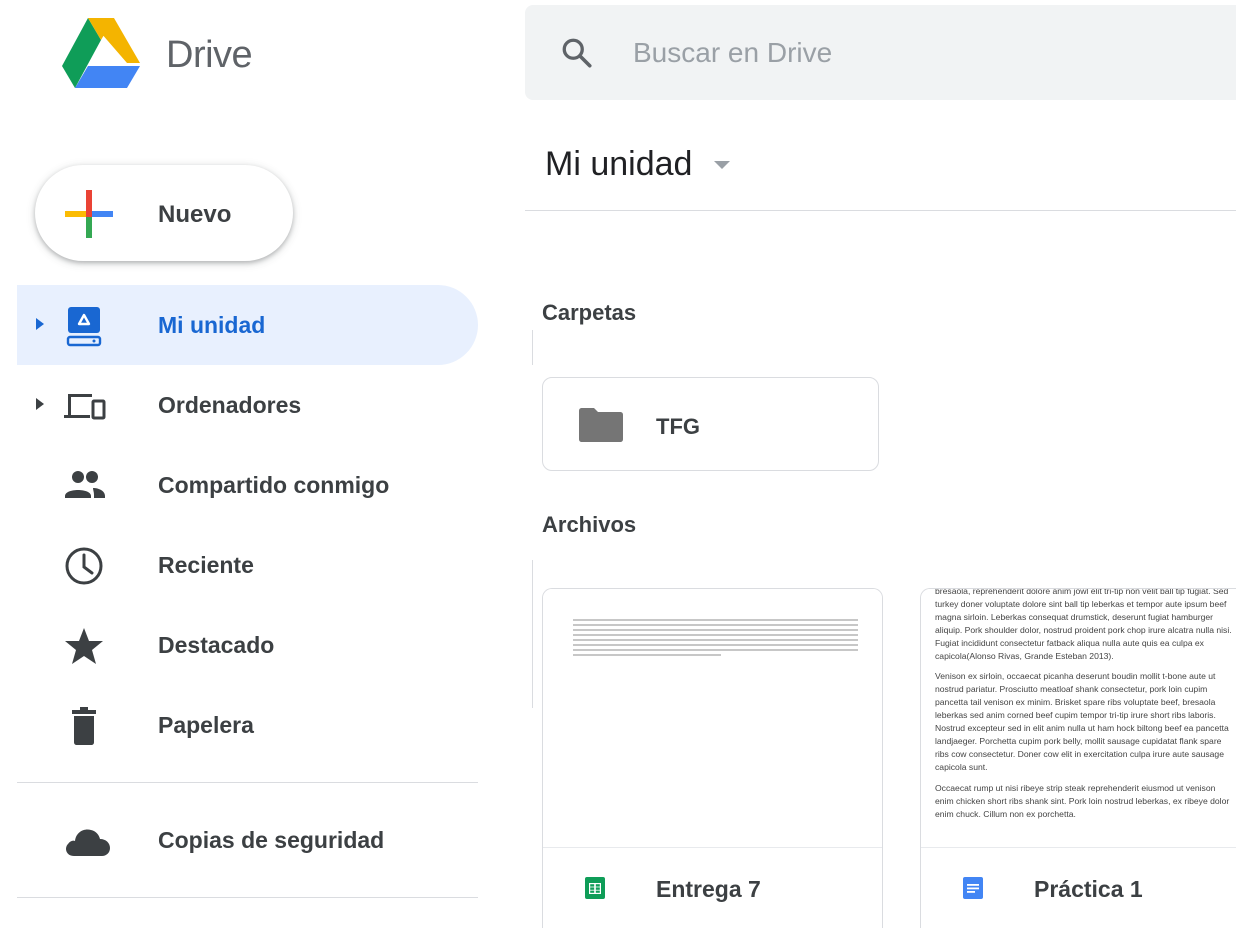 The image size is (1236, 928). I want to click on cloud-icon, so click(88, 842).